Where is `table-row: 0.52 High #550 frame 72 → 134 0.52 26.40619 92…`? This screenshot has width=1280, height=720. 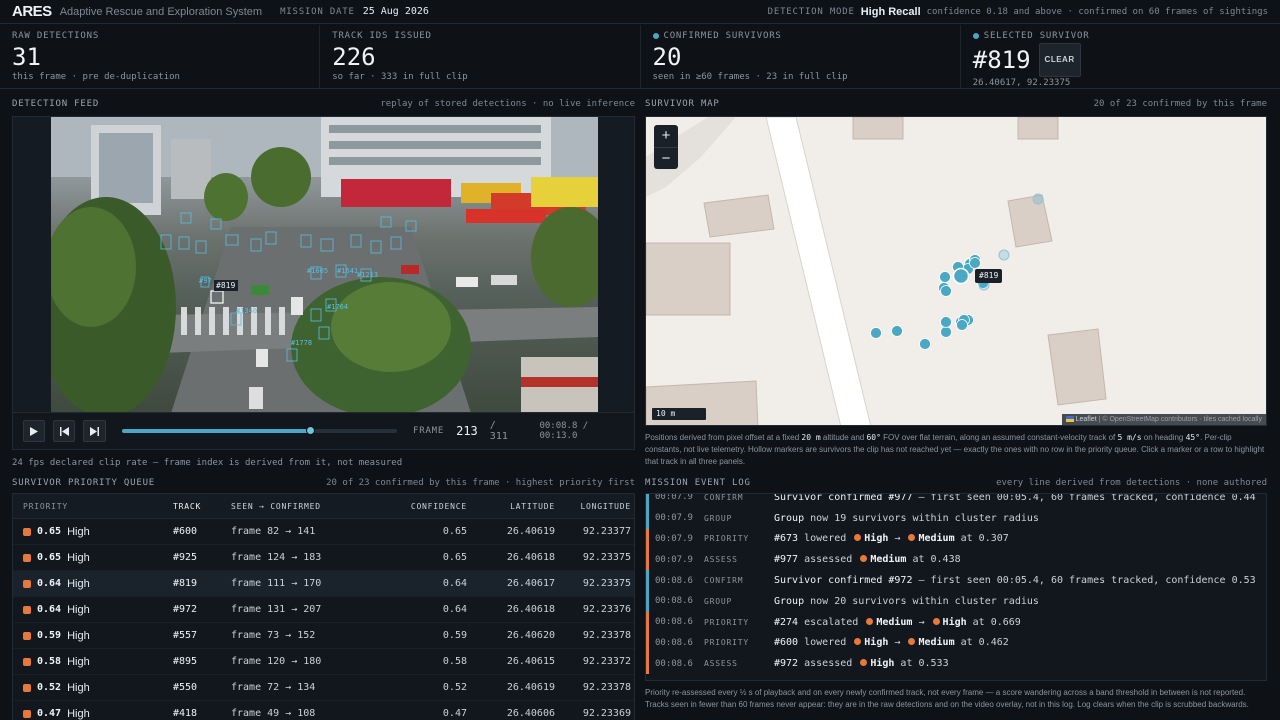
table-row: 0.52 High #550 frame 72 → 134 0.52 26.40619 92… is located at coordinates (323, 688).